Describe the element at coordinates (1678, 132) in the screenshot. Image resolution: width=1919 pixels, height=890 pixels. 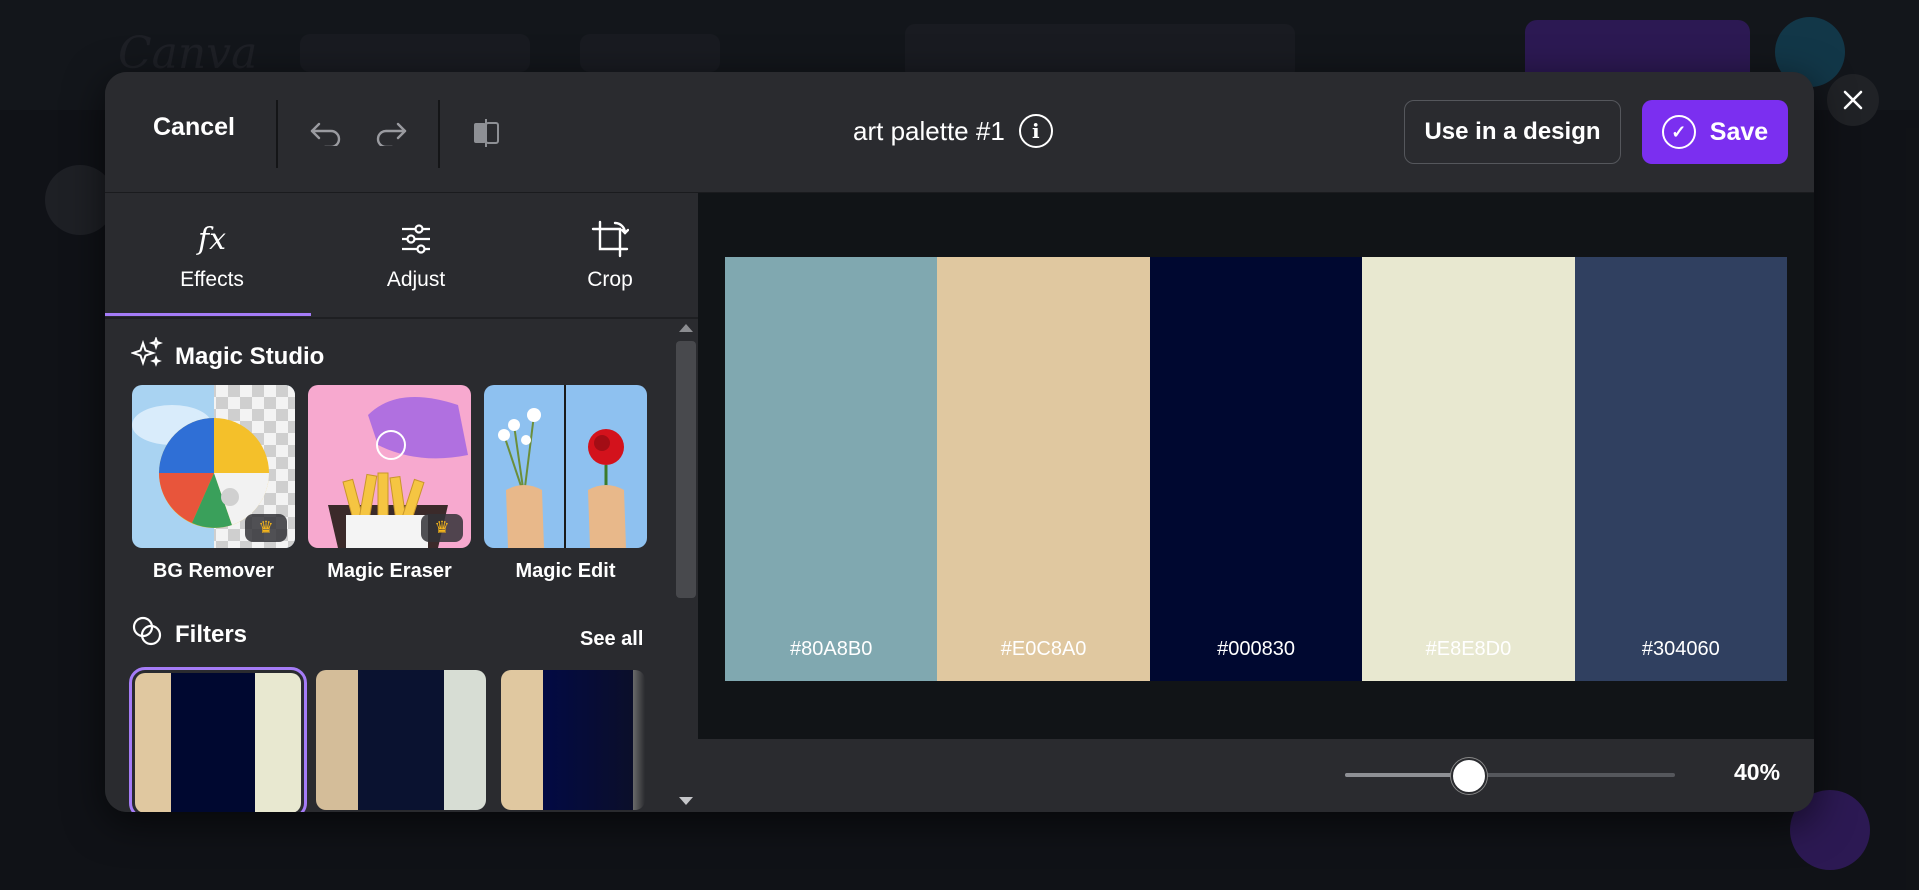
I see `check-icon: ✓` at that location.